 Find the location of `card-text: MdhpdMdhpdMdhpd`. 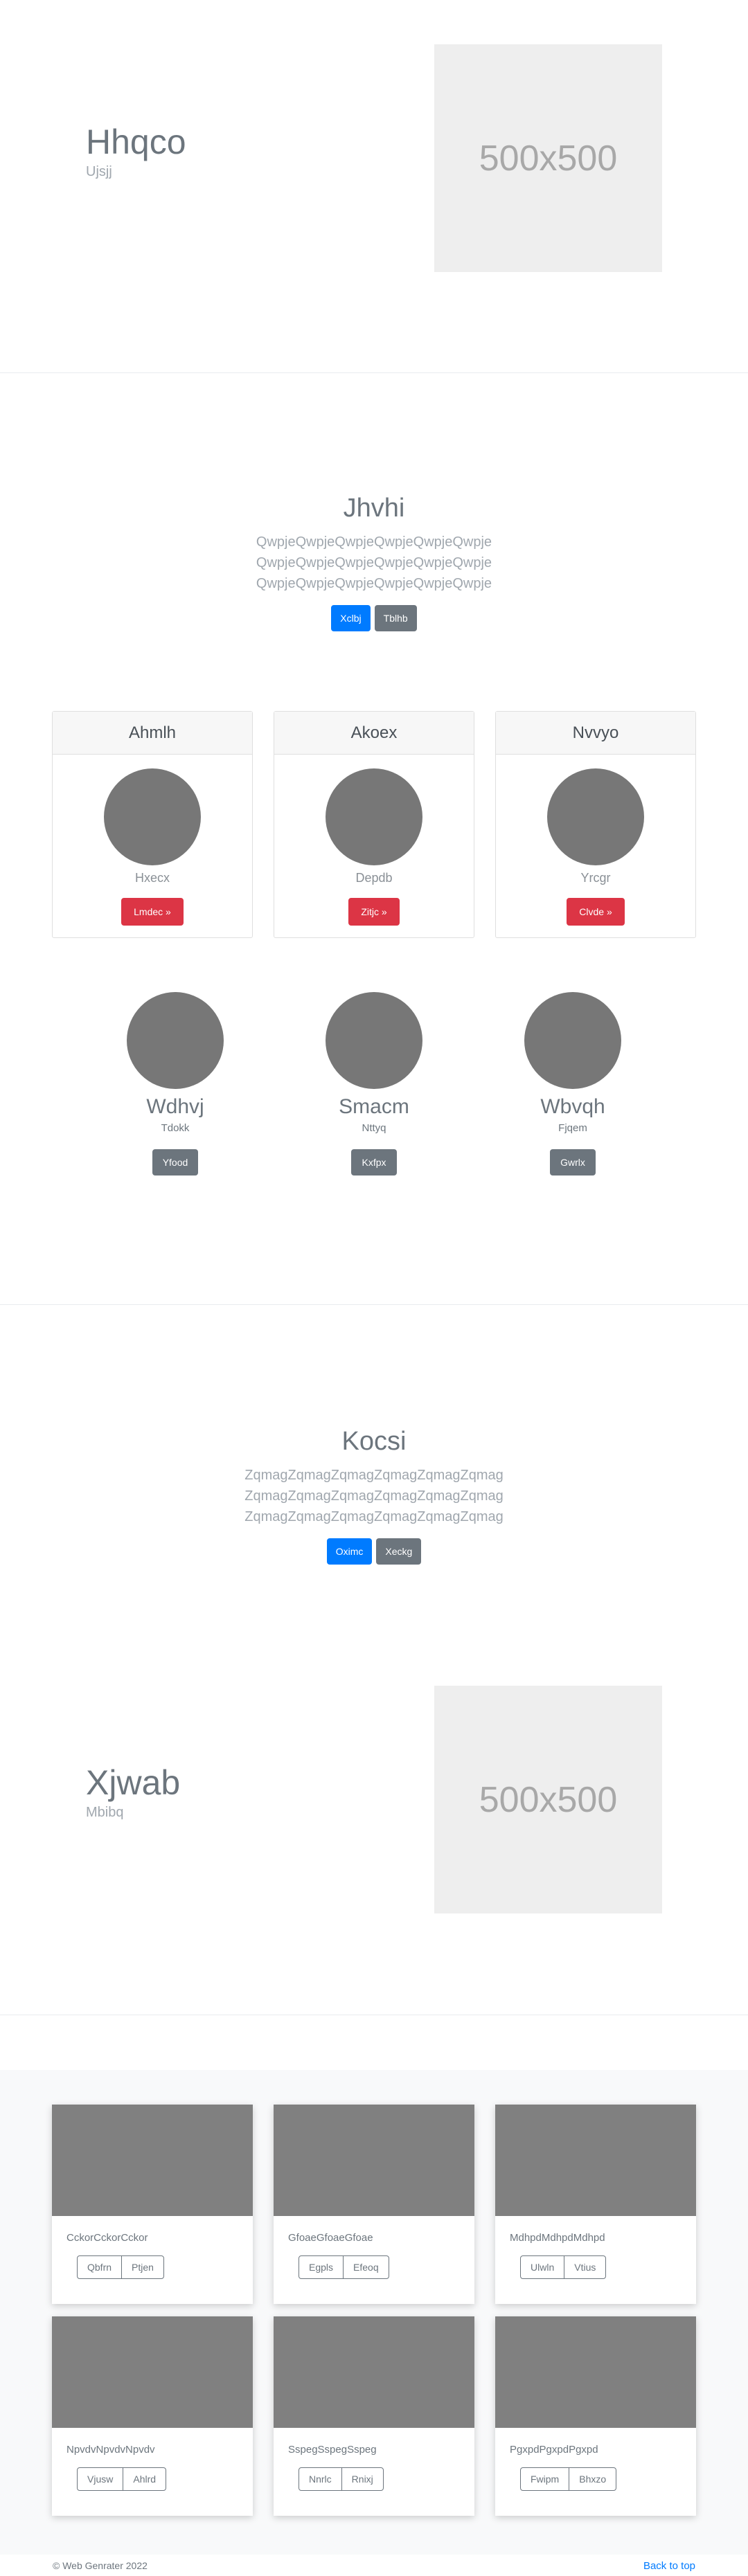

card-text: MdhpdMdhpdMdhpd is located at coordinates (557, 2238).